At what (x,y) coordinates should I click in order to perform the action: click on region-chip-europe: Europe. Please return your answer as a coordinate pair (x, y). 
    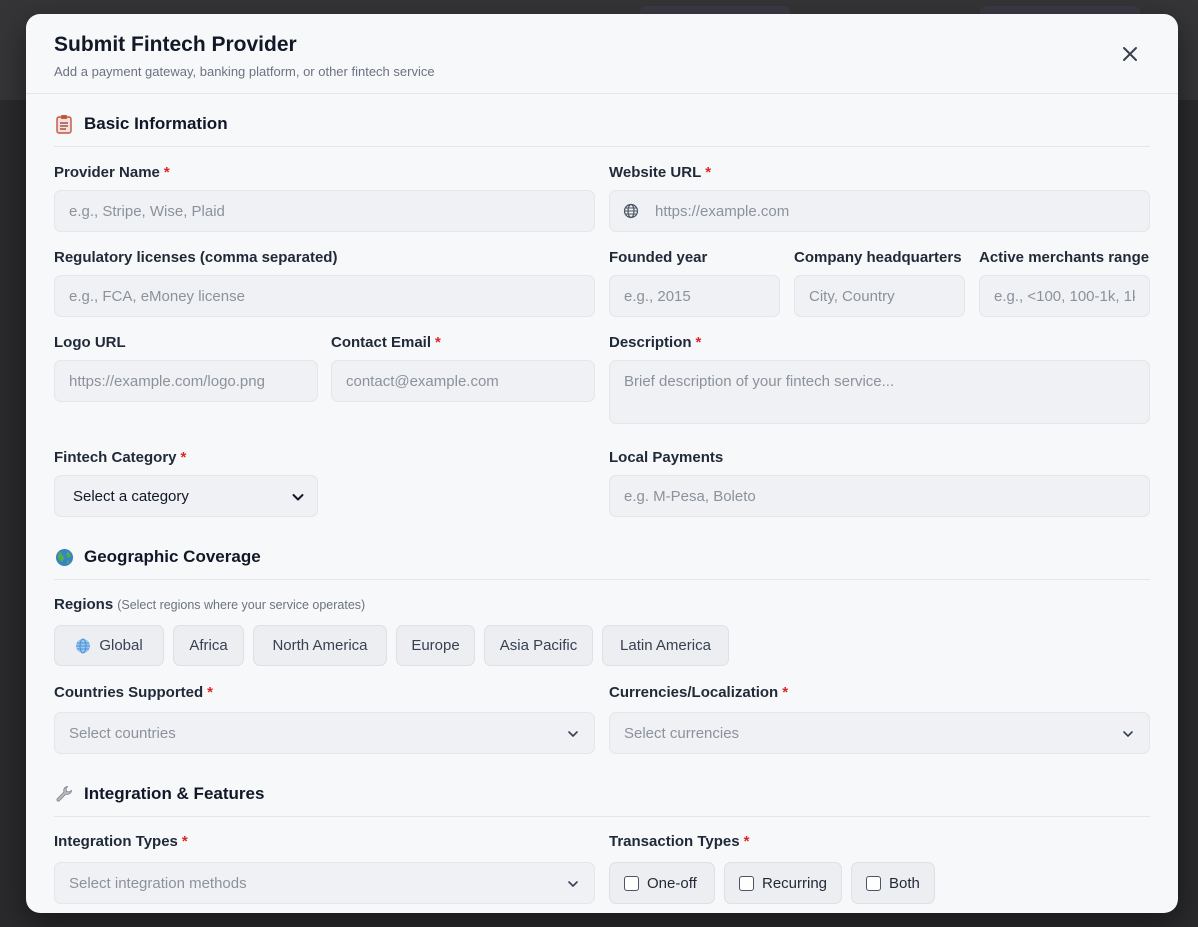
    Looking at the image, I should click on (435, 645).